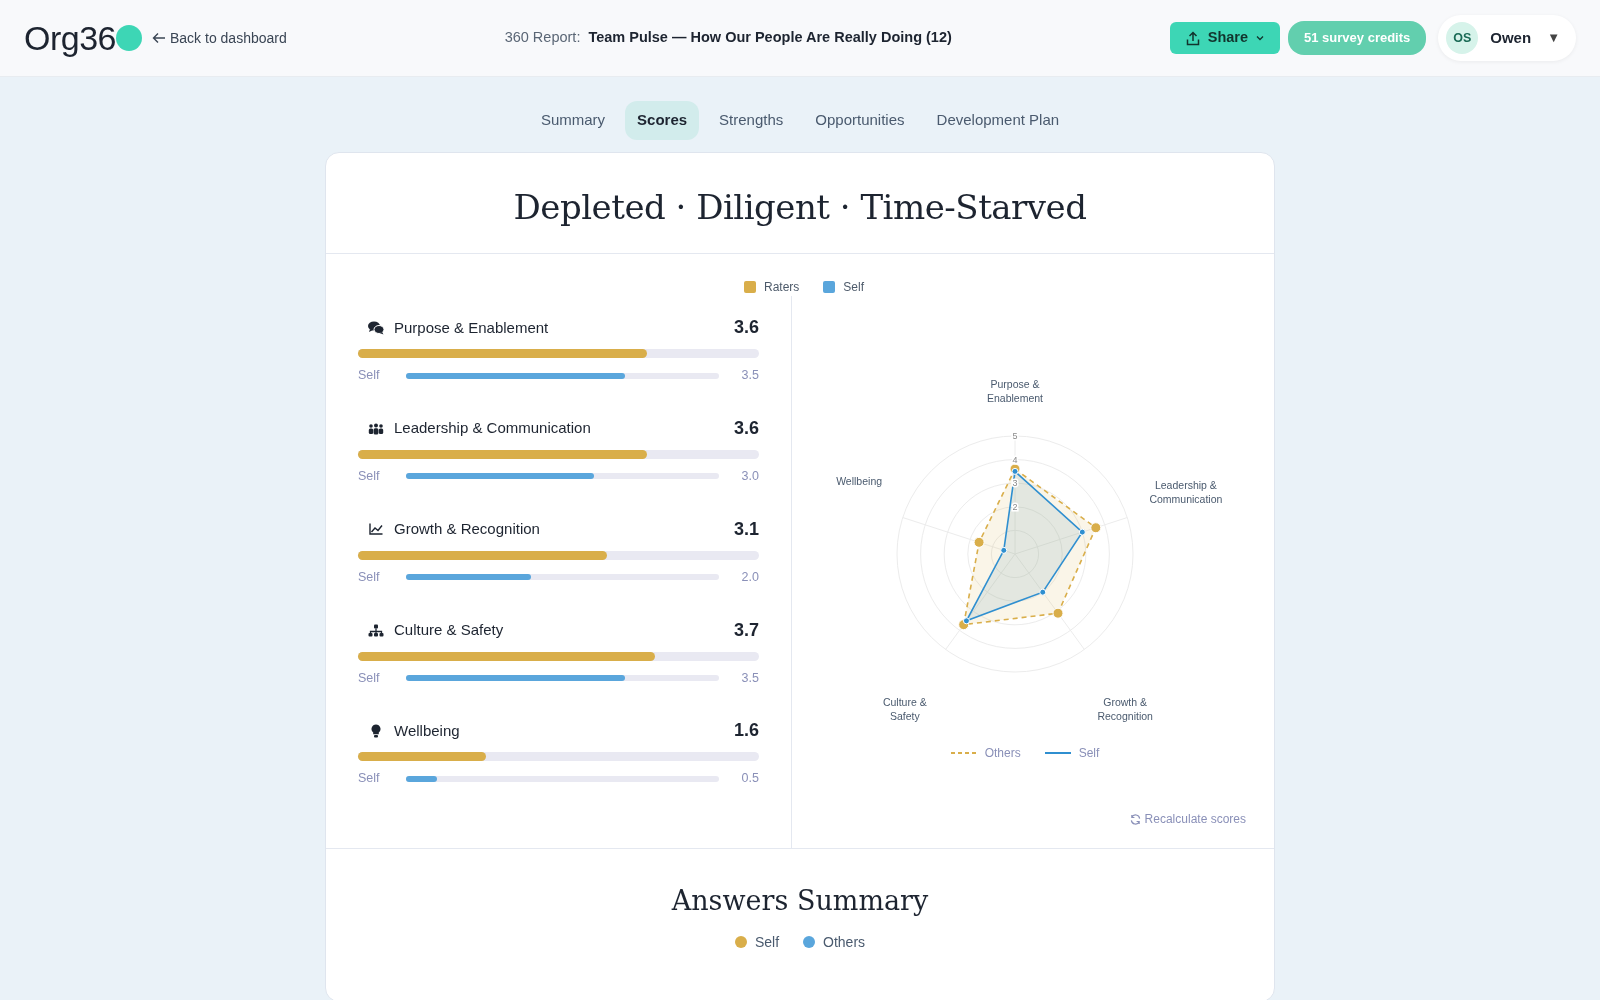  I want to click on tab: Opportunities, so click(860, 120).